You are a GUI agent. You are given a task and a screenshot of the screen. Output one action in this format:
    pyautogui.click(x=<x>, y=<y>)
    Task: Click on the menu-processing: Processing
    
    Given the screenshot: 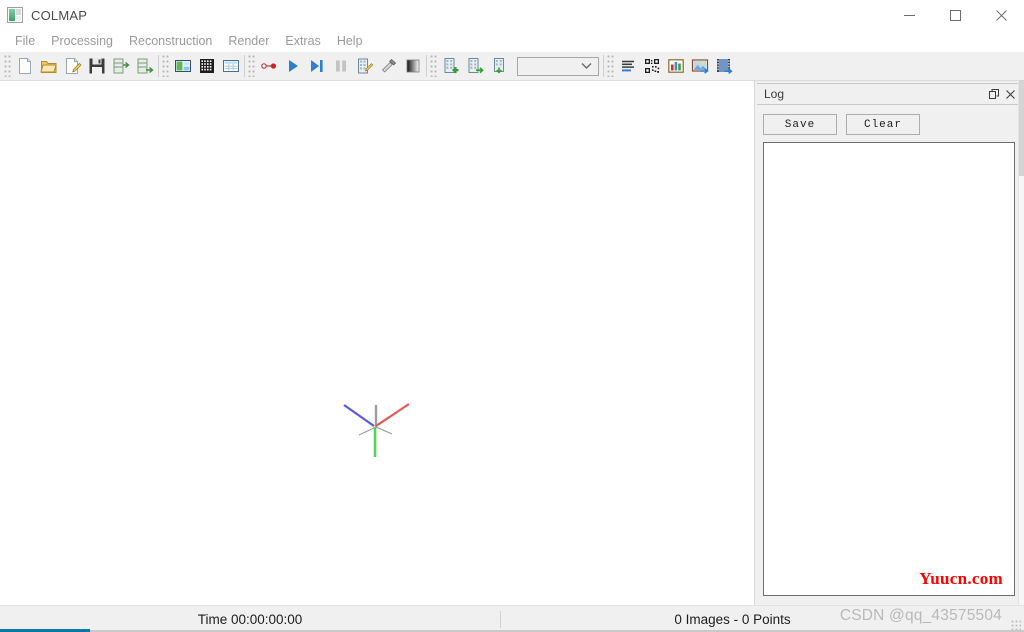 What is the action you would take?
    pyautogui.click(x=82, y=41)
    